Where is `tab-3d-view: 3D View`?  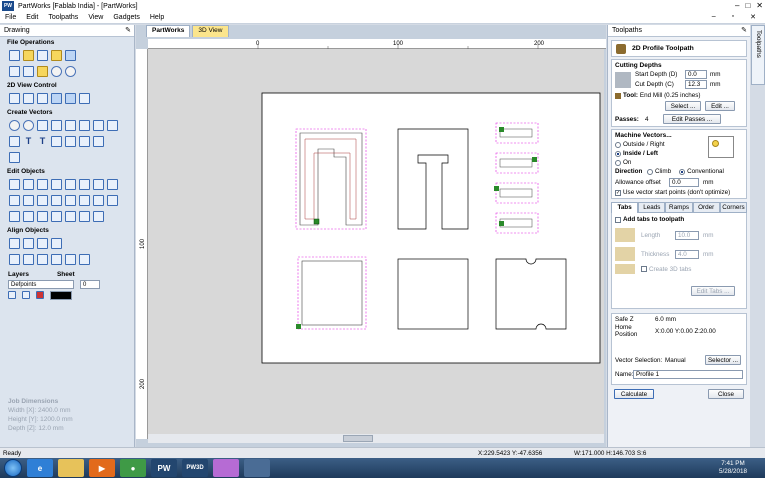 tab-3d-view: 3D View is located at coordinates (210, 31).